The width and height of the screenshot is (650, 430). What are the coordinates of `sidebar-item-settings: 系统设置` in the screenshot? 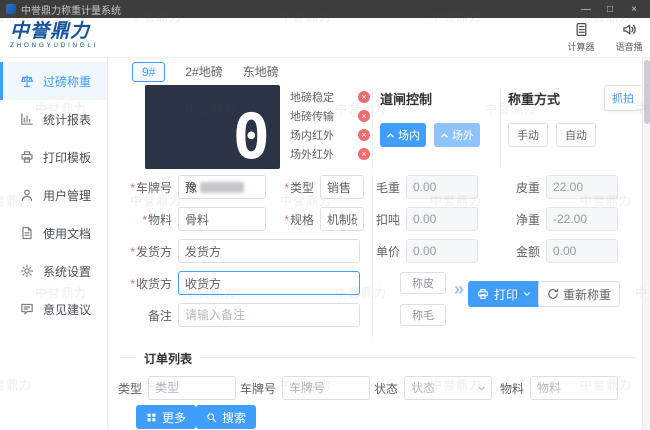 It's located at (53, 271).